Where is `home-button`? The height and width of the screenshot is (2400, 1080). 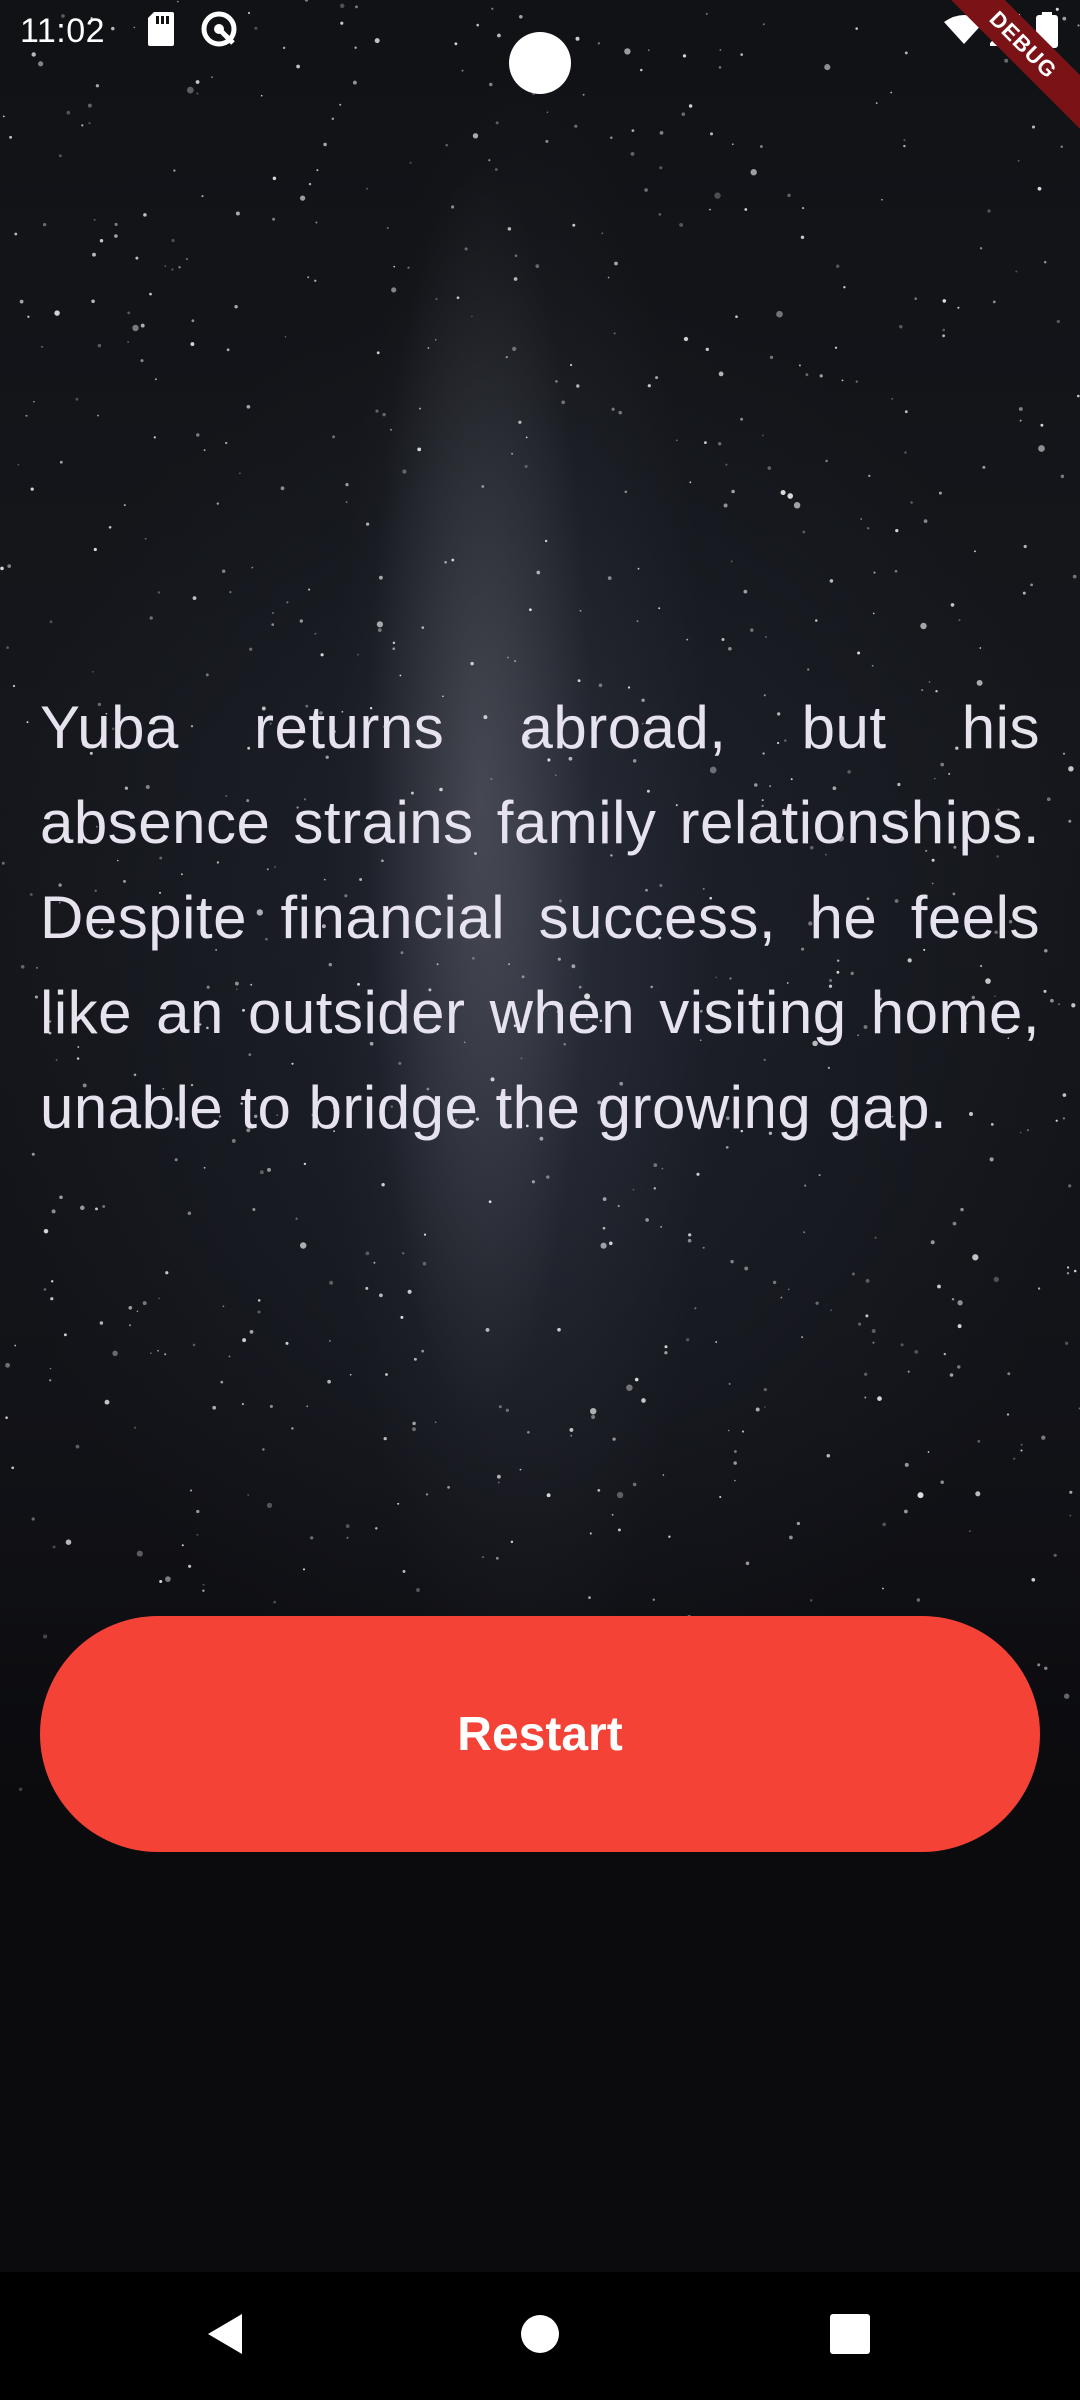 home-button is located at coordinates (540, 2336).